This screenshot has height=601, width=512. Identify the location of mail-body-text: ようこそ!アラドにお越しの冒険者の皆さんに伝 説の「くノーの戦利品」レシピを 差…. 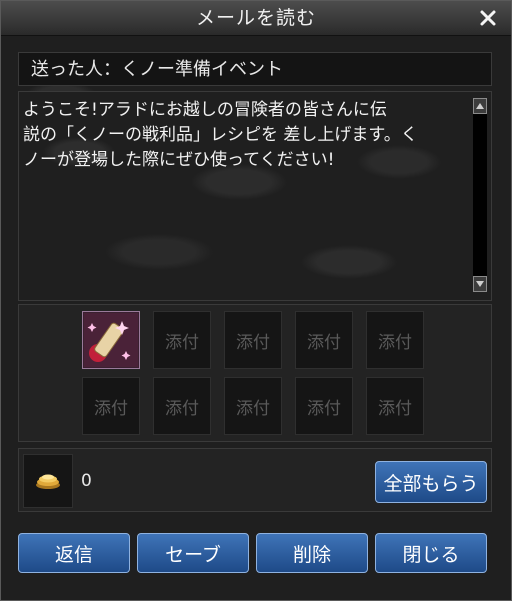
(220, 135).